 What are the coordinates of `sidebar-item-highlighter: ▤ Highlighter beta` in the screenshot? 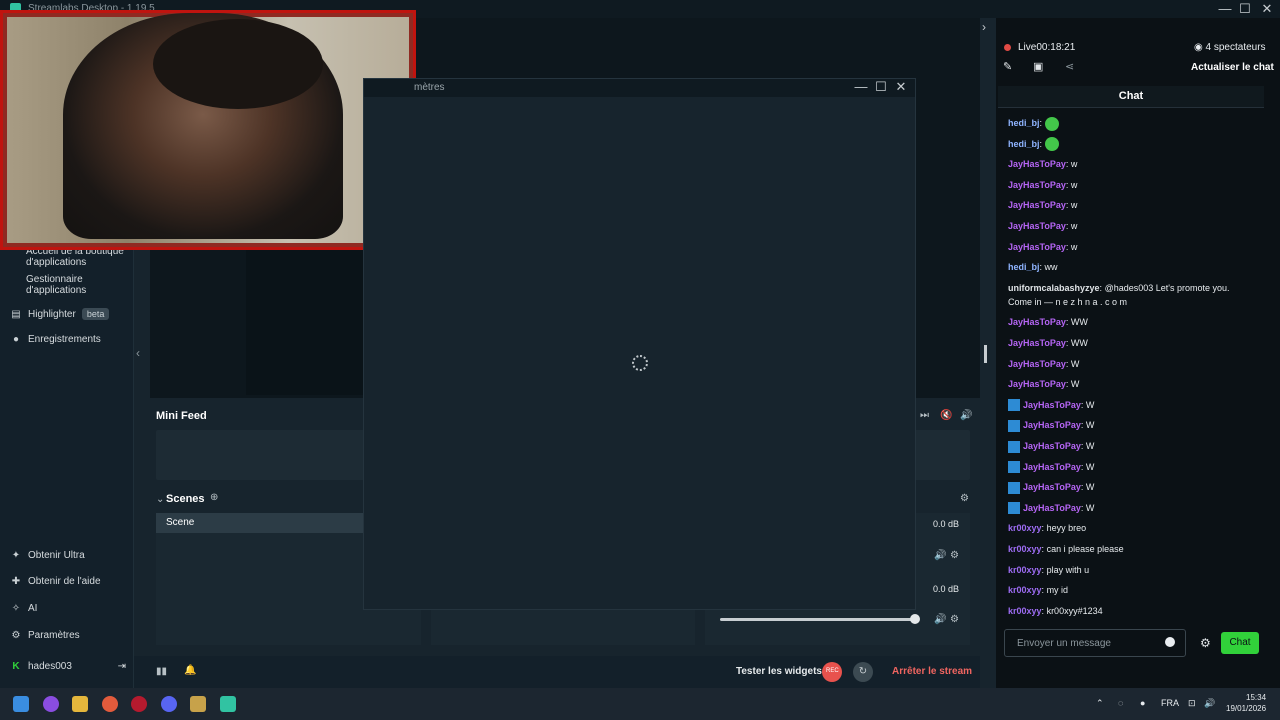 It's located at (60, 314).